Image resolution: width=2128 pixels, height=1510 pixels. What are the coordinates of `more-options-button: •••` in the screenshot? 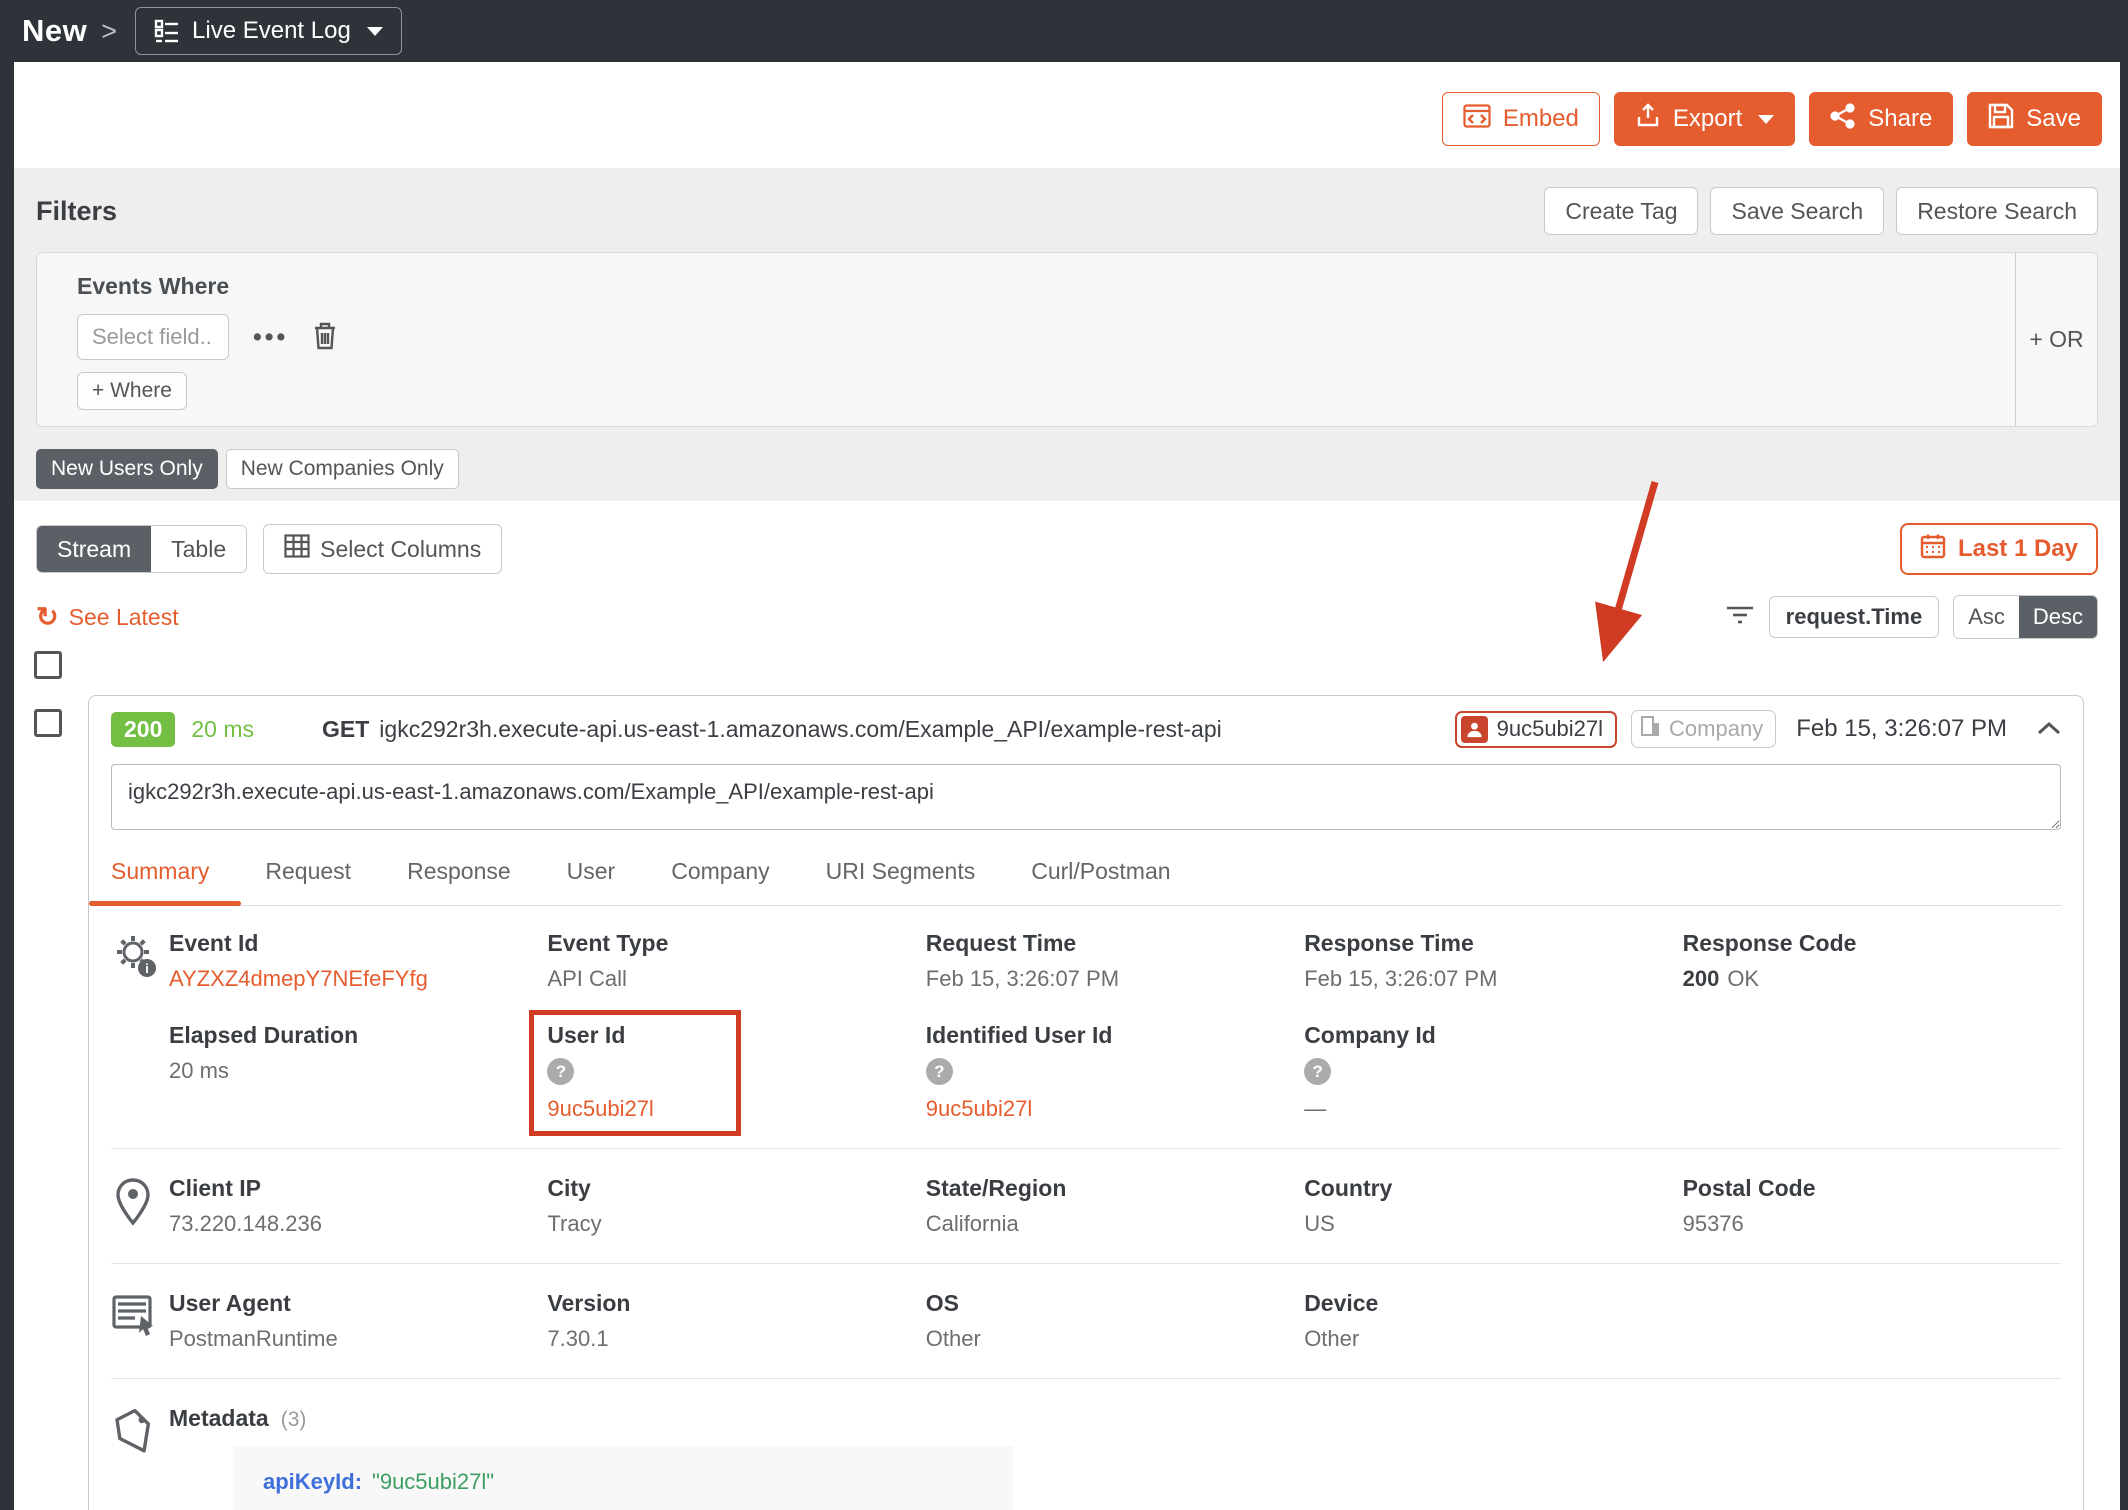 It's located at (270, 337).